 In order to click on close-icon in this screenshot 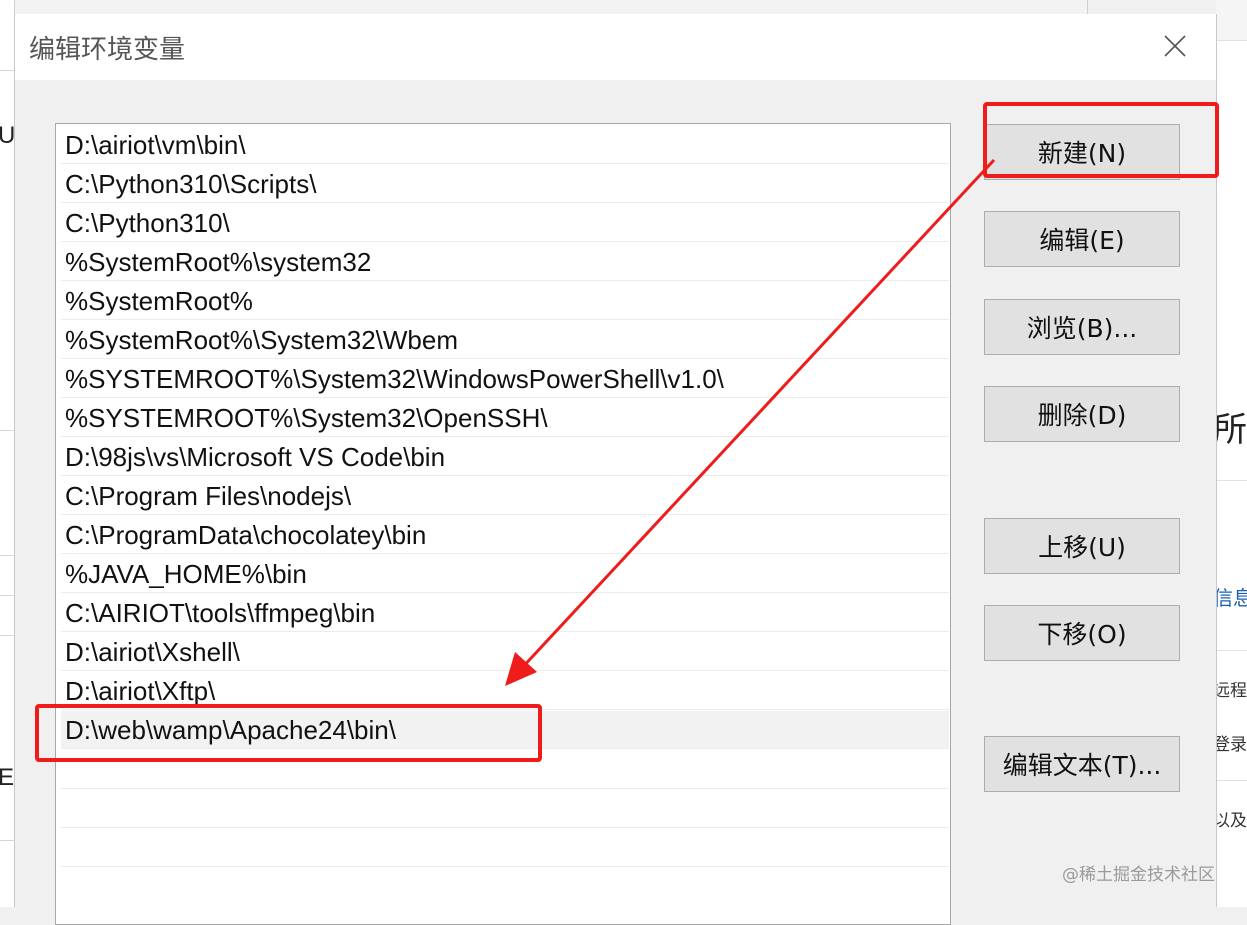, I will do `click(1175, 46)`.